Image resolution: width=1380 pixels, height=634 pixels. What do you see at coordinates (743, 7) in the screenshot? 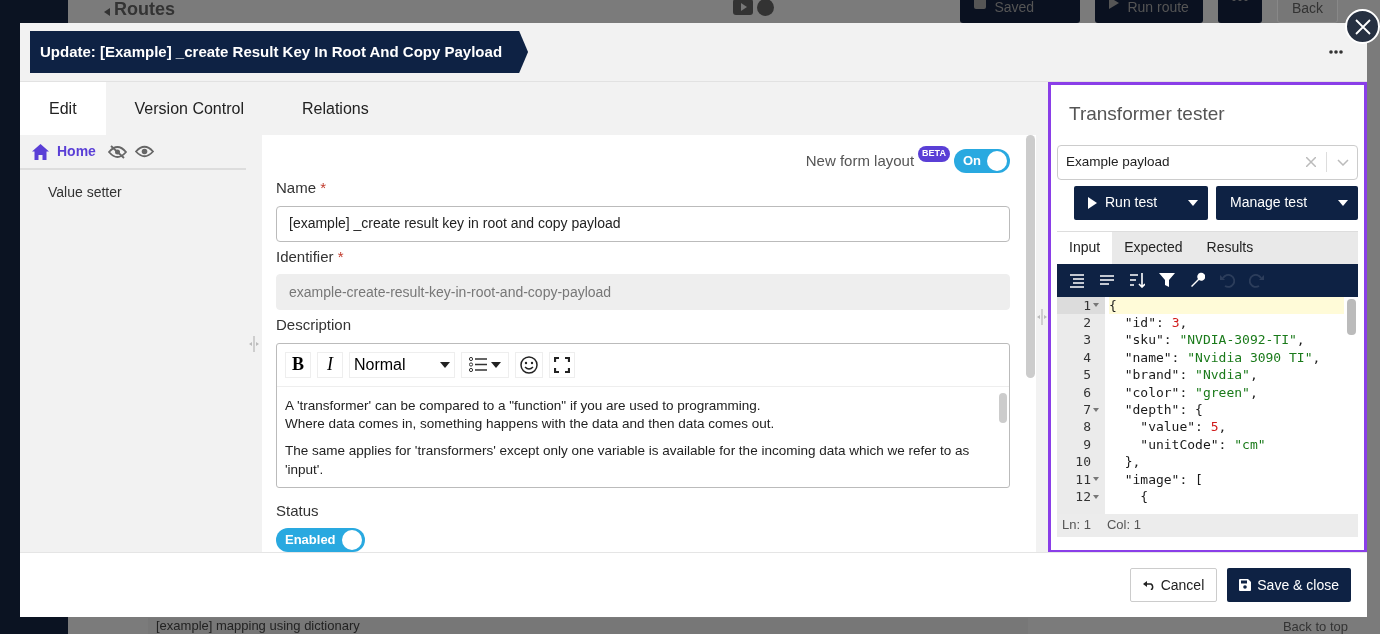
I see `video-icon` at bounding box center [743, 7].